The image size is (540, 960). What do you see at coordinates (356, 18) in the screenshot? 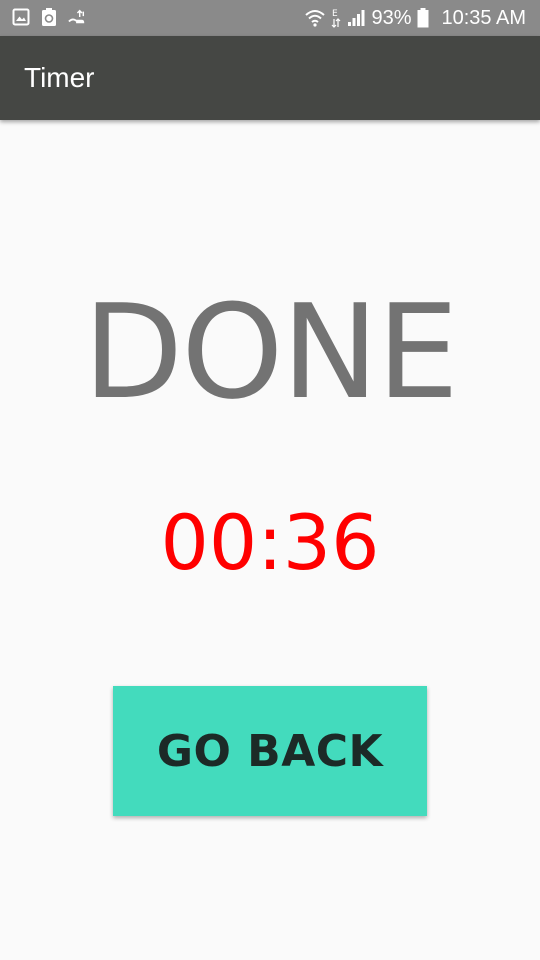
I see `signal-icon` at bounding box center [356, 18].